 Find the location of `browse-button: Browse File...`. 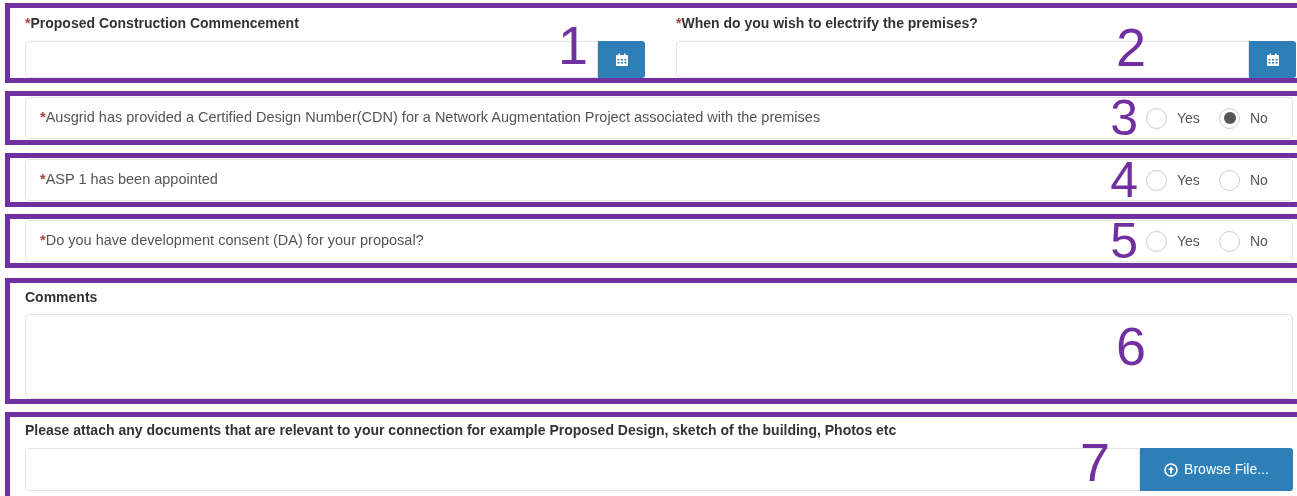

browse-button: Browse File... is located at coordinates (1216, 469).